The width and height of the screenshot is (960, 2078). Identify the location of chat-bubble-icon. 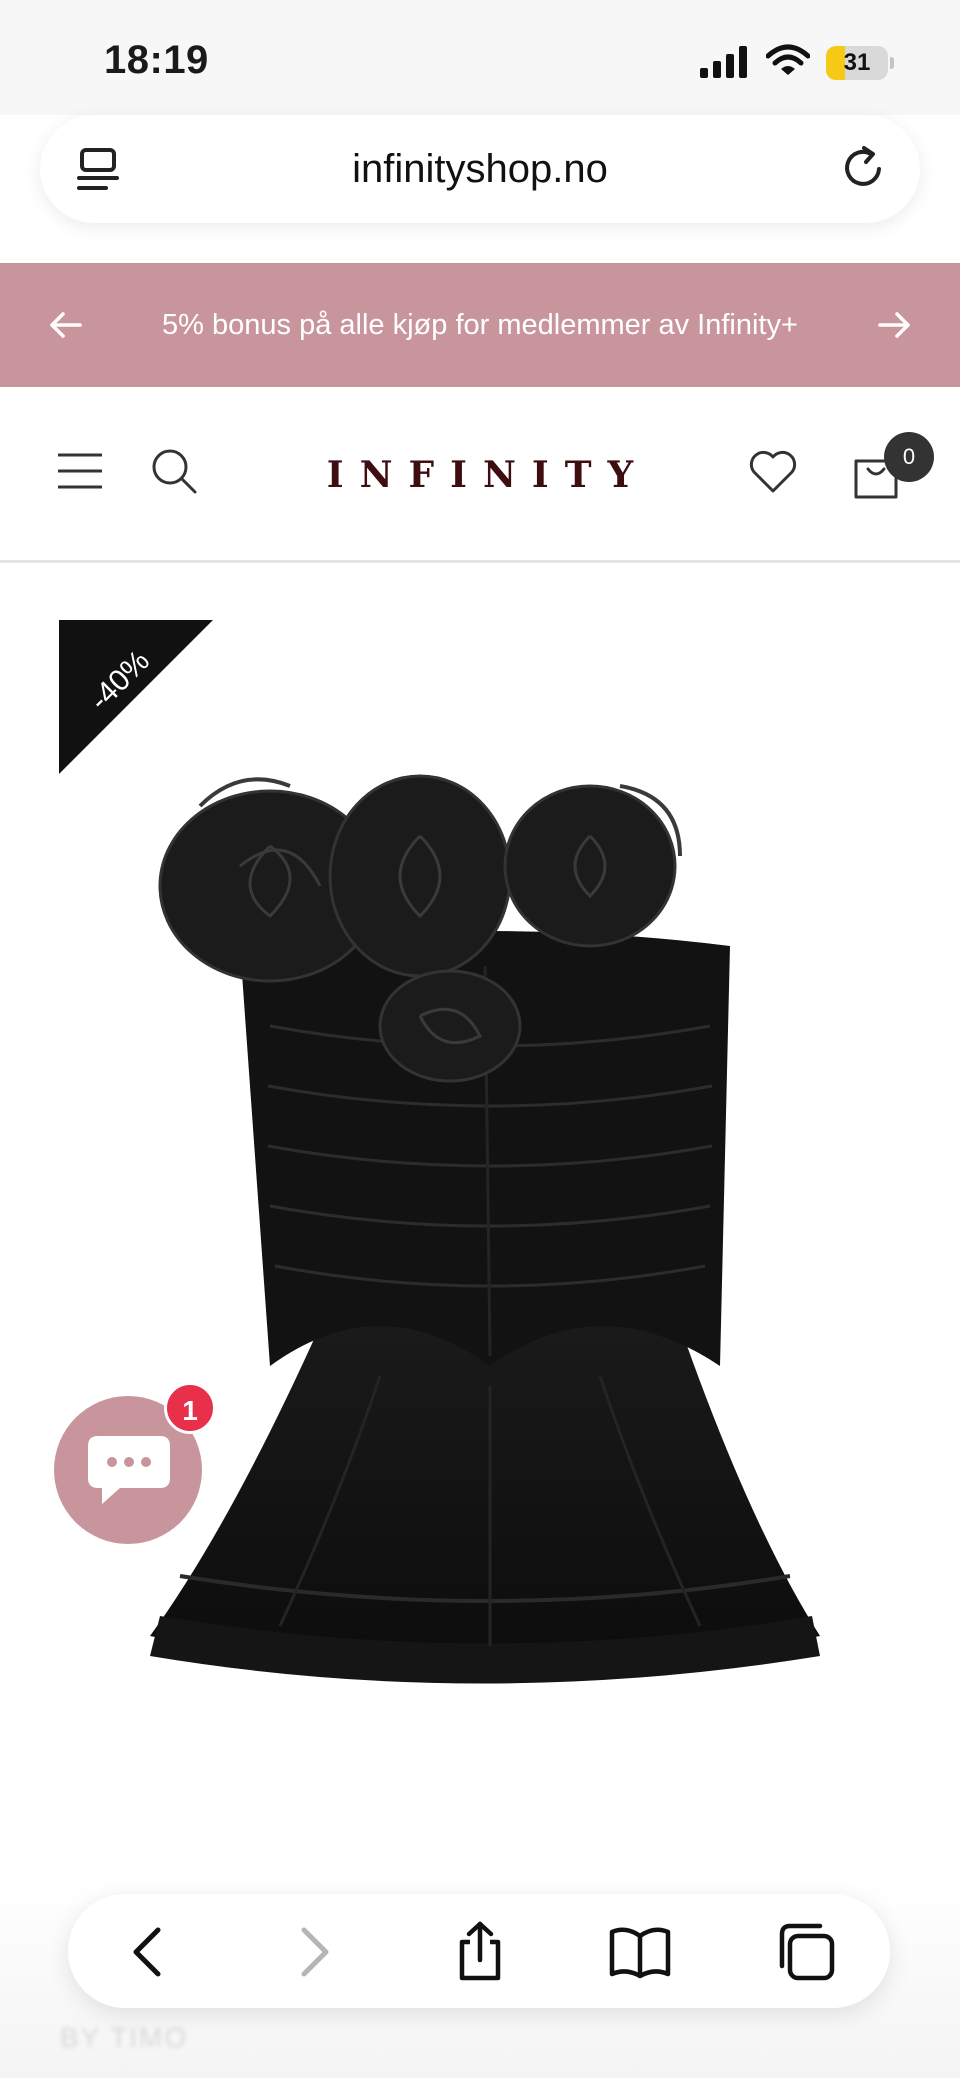
(129, 1471).